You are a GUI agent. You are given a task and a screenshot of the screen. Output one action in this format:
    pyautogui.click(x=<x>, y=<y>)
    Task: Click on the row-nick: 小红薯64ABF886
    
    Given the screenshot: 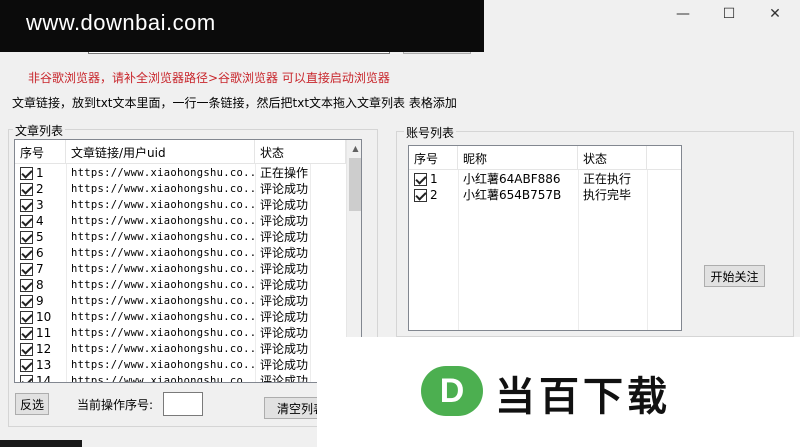 What is the action you would take?
    pyautogui.click(x=512, y=179)
    